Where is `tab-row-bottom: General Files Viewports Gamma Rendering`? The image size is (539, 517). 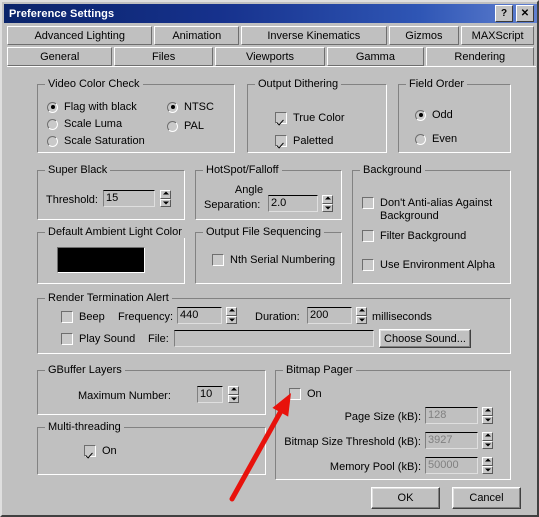 tab-row-bottom: General Files Viewports Gamma Rendering is located at coordinates (271, 56).